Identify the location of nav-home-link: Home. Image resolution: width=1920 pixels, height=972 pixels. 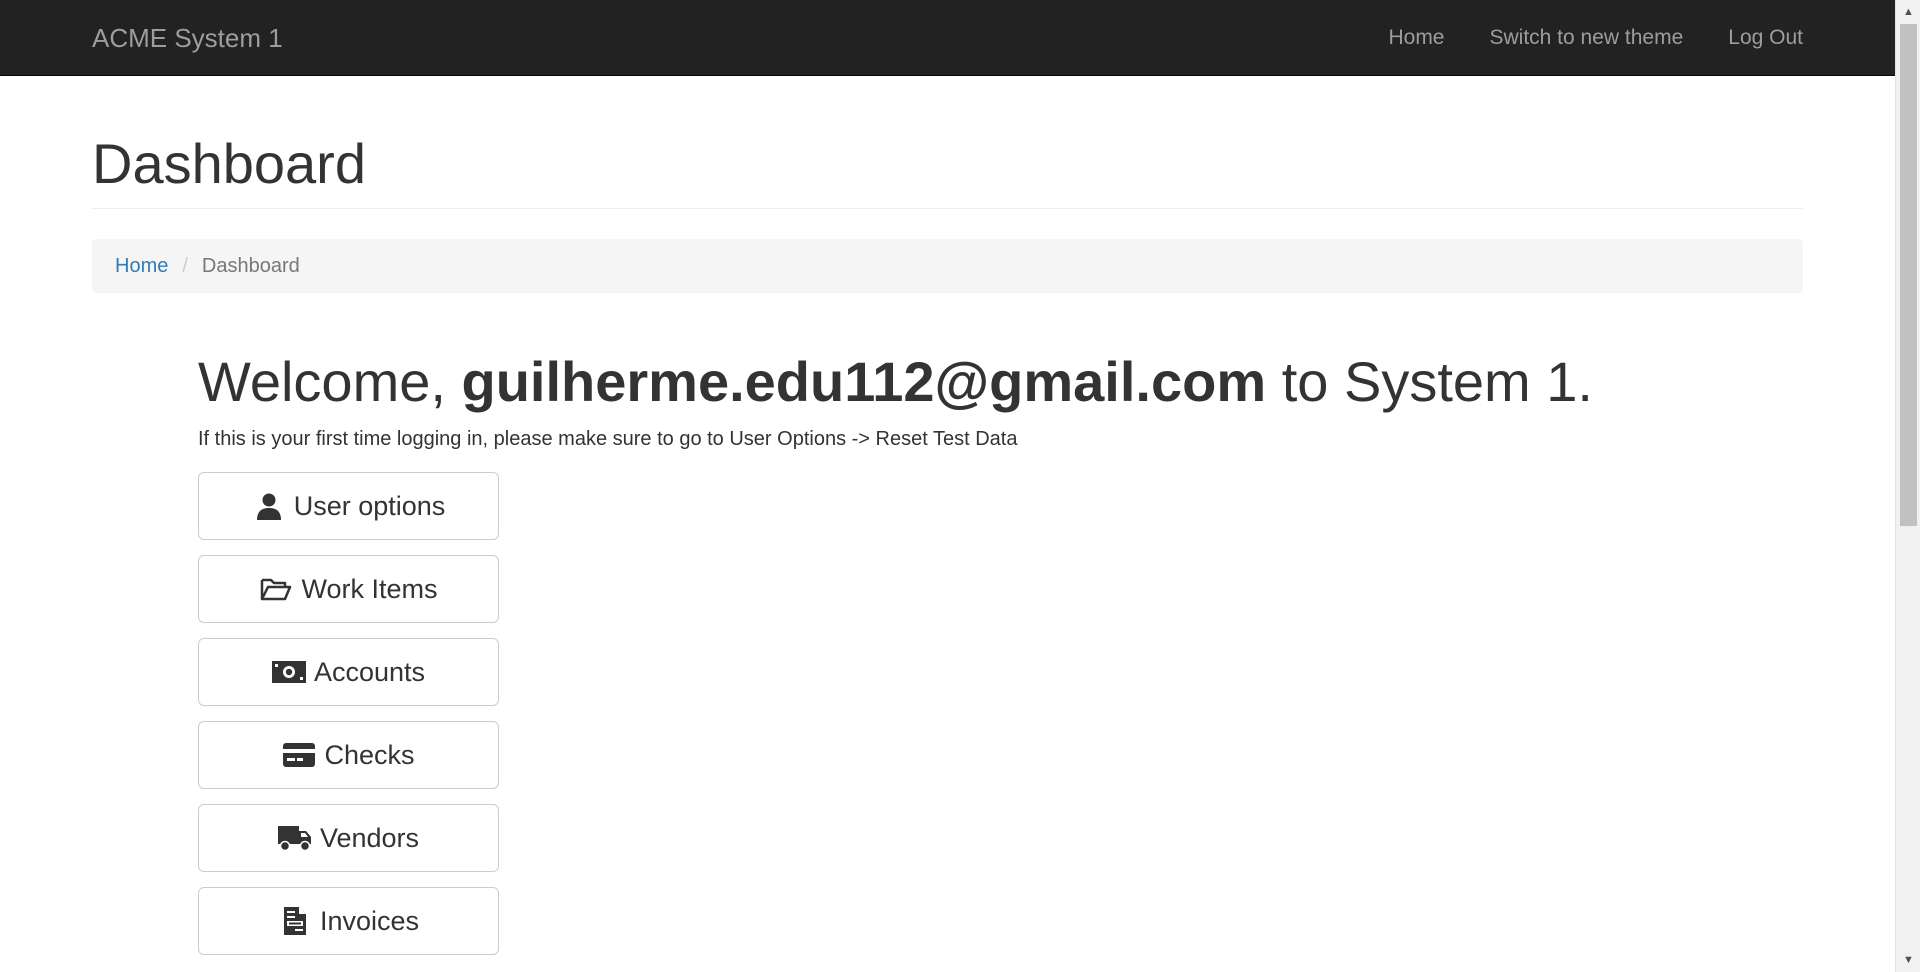
(1416, 38).